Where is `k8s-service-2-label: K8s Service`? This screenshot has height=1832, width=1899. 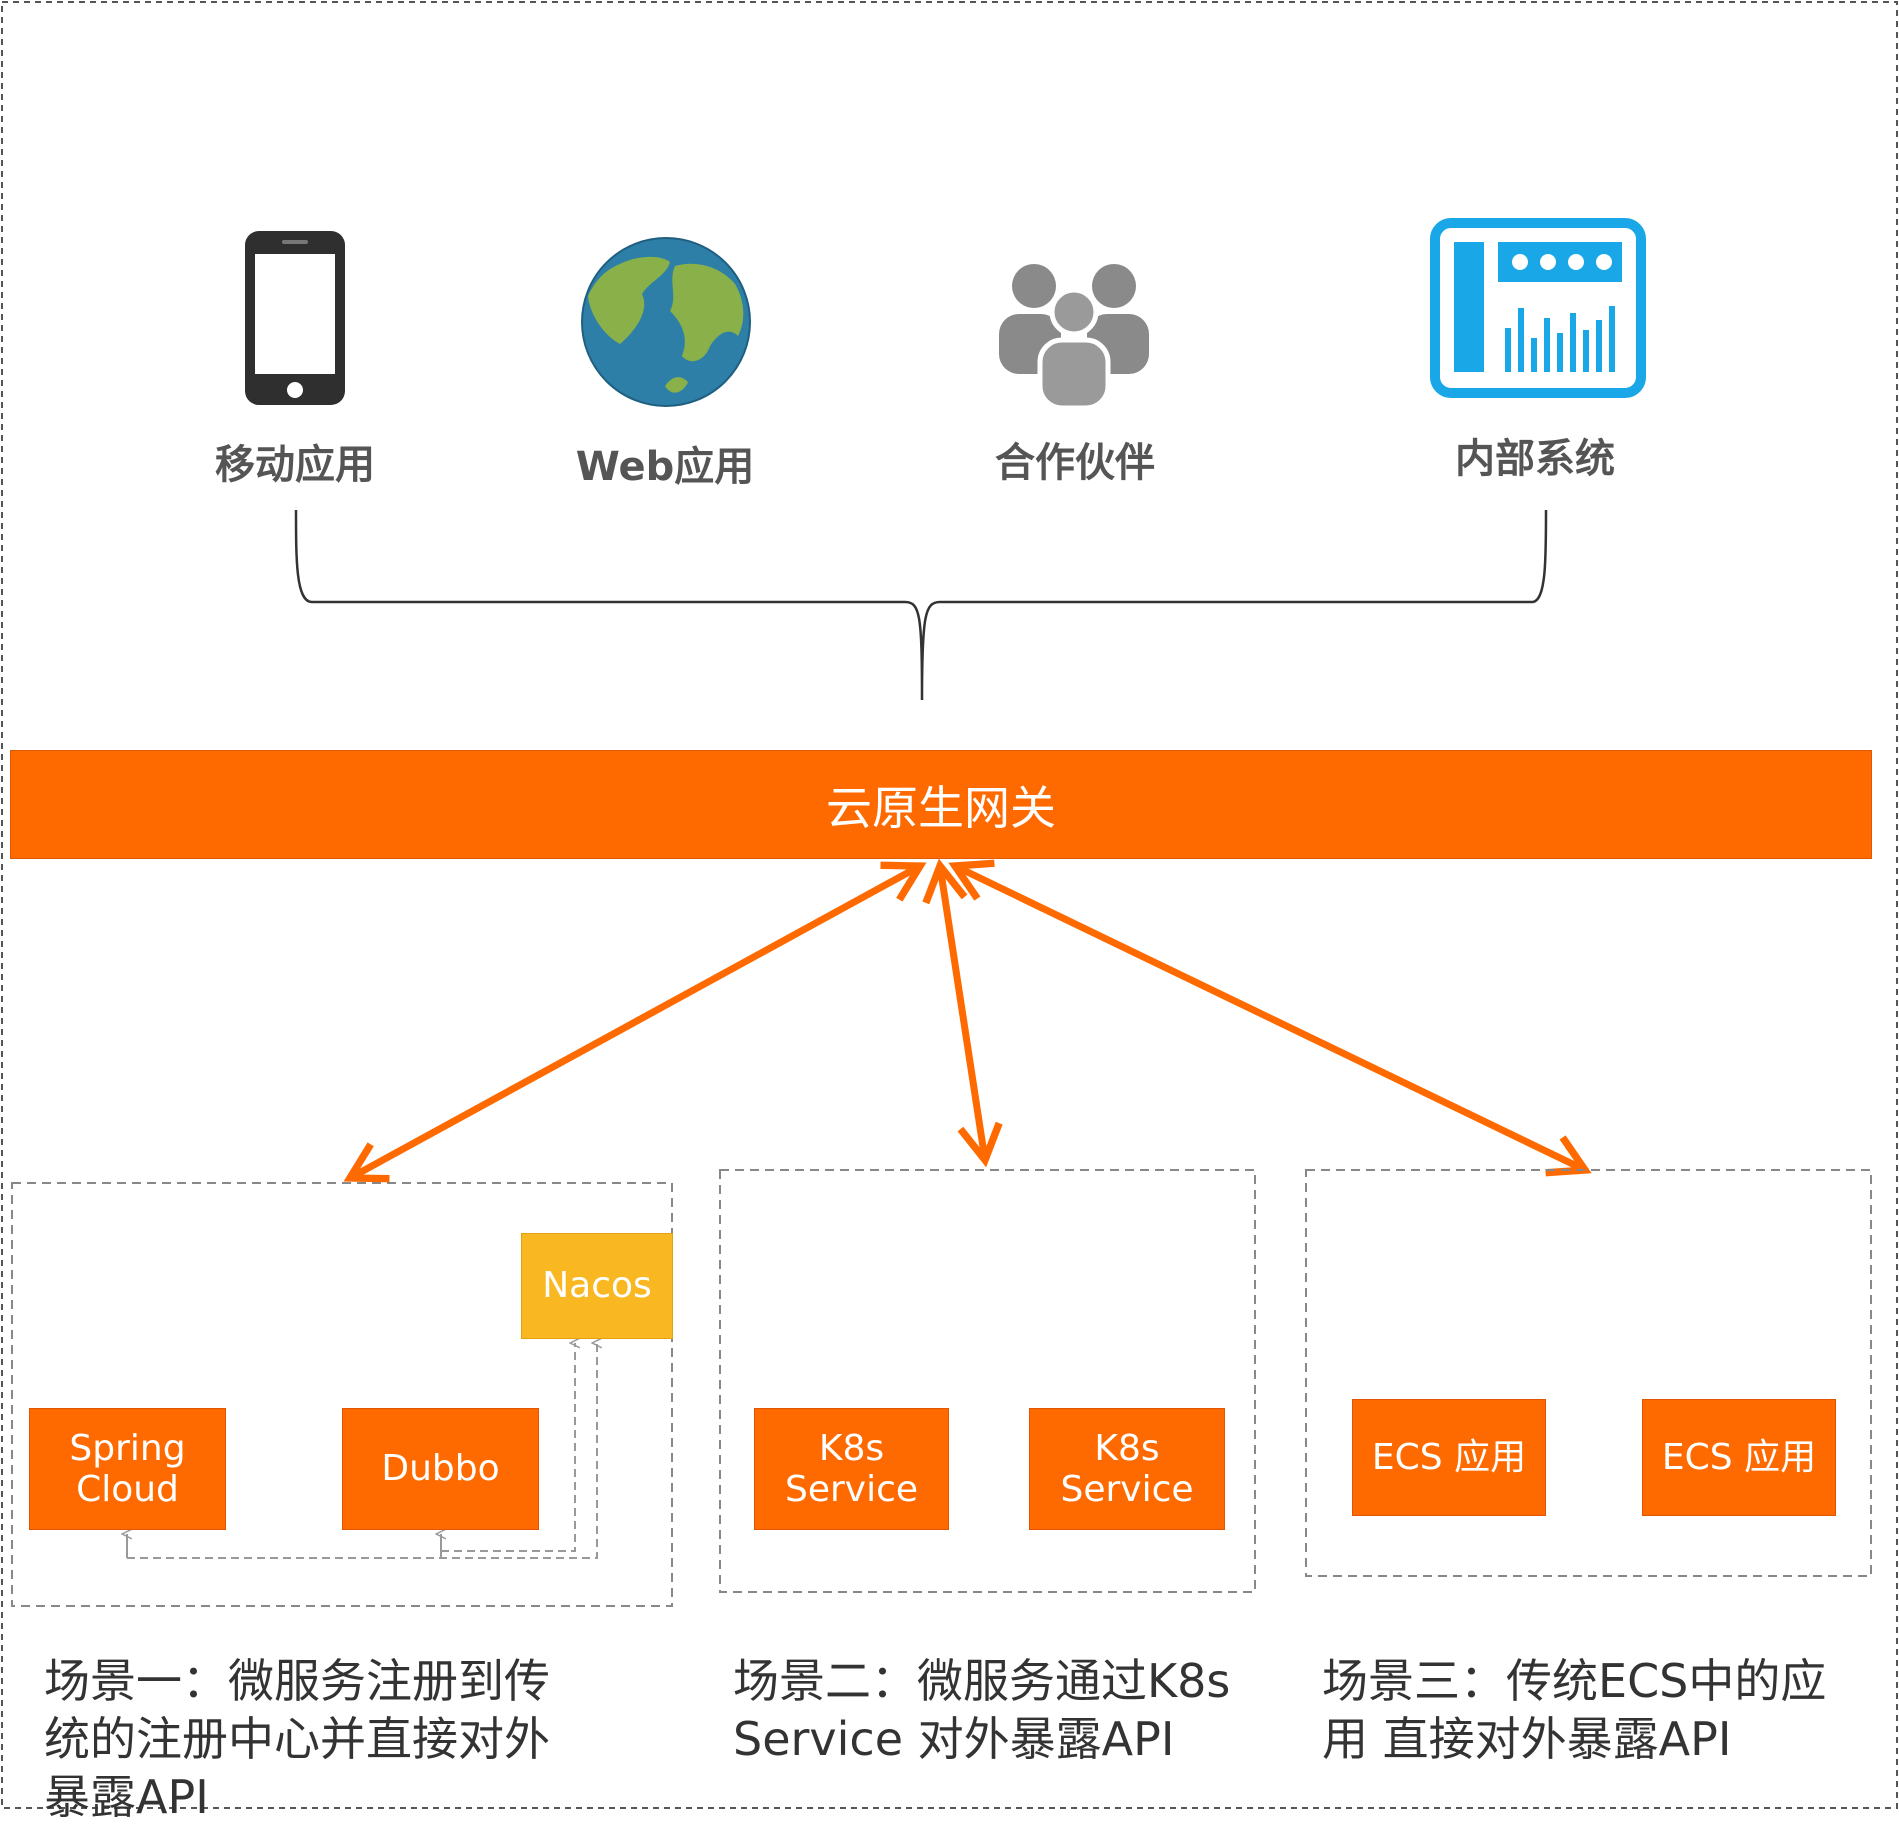 k8s-service-2-label: K8s Service is located at coordinates (1127, 1468).